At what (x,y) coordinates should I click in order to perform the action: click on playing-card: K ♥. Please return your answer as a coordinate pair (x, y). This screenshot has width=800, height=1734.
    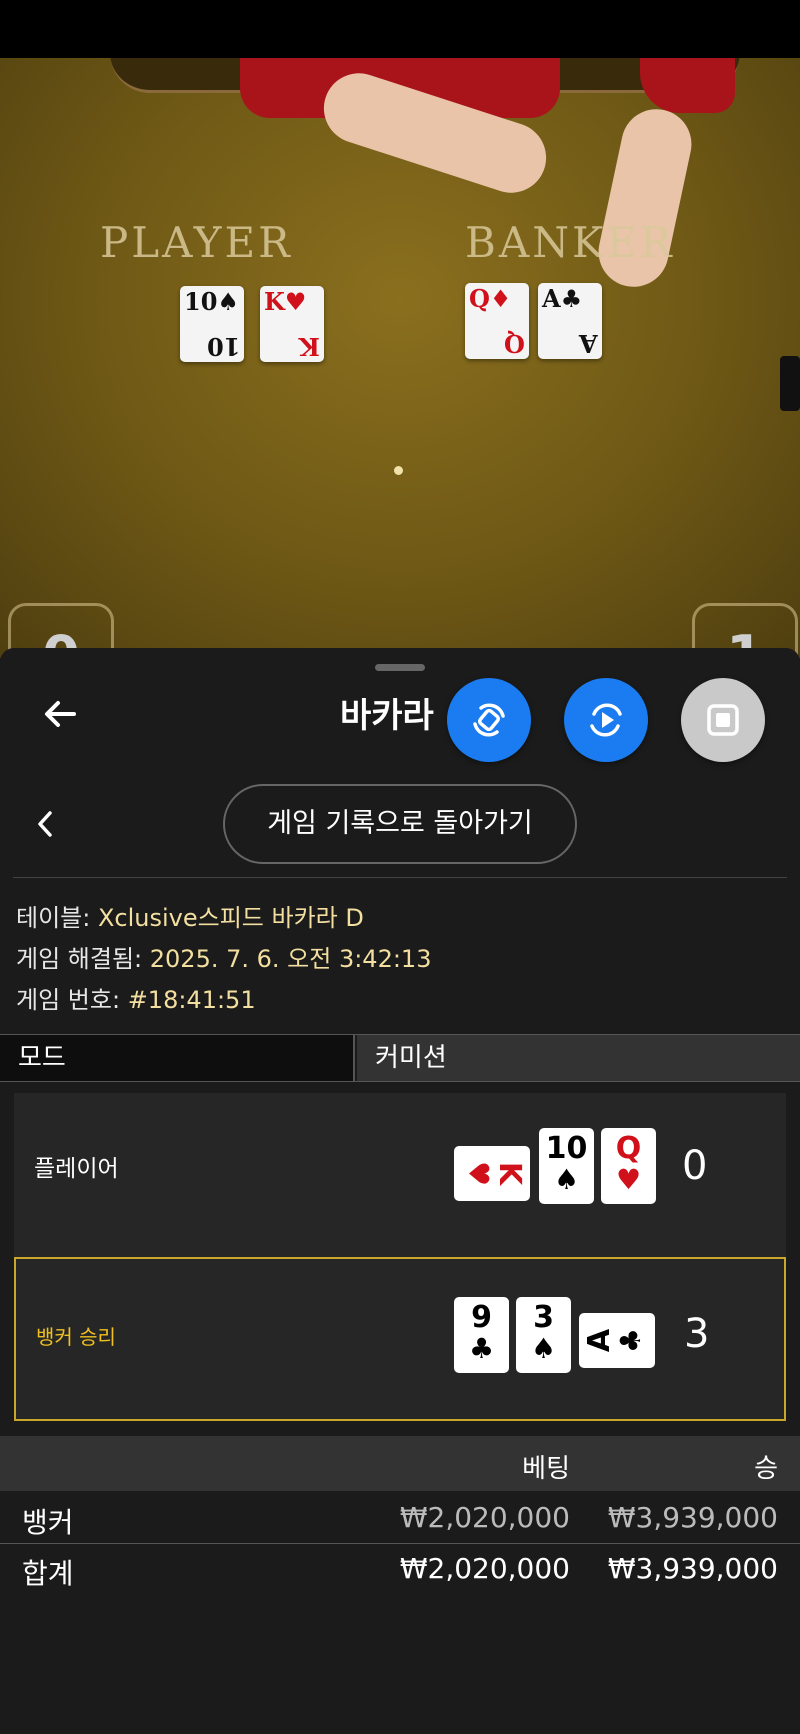
    Looking at the image, I should click on (492, 1173).